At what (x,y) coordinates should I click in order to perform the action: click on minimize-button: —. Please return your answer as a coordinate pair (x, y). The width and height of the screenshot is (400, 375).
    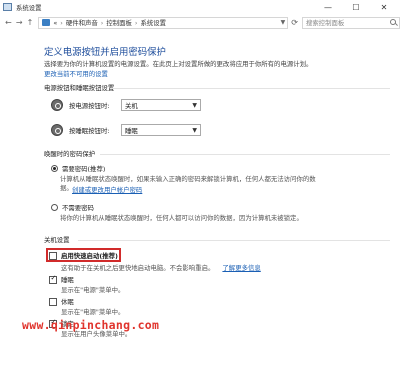
    Looking at the image, I should click on (328, 7).